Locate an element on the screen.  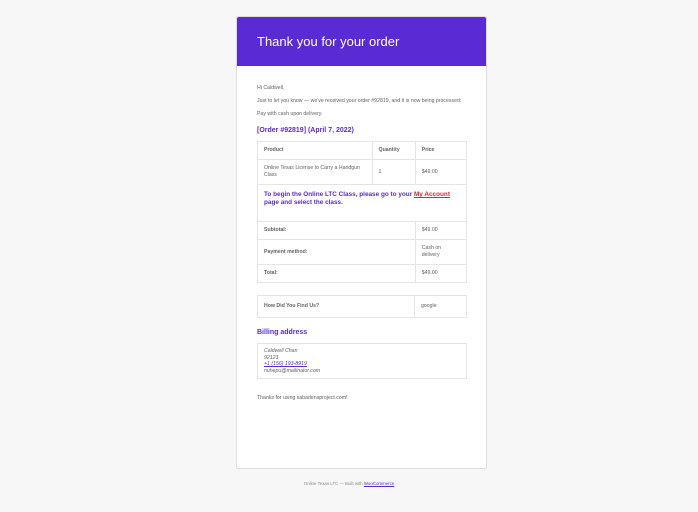
email-header: Thank you for your order is located at coordinates (361, 41).